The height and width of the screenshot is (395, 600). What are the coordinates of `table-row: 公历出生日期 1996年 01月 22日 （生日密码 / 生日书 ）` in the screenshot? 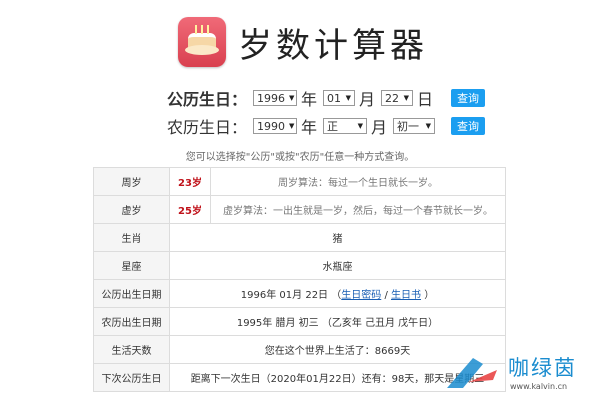 It's located at (299, 293).